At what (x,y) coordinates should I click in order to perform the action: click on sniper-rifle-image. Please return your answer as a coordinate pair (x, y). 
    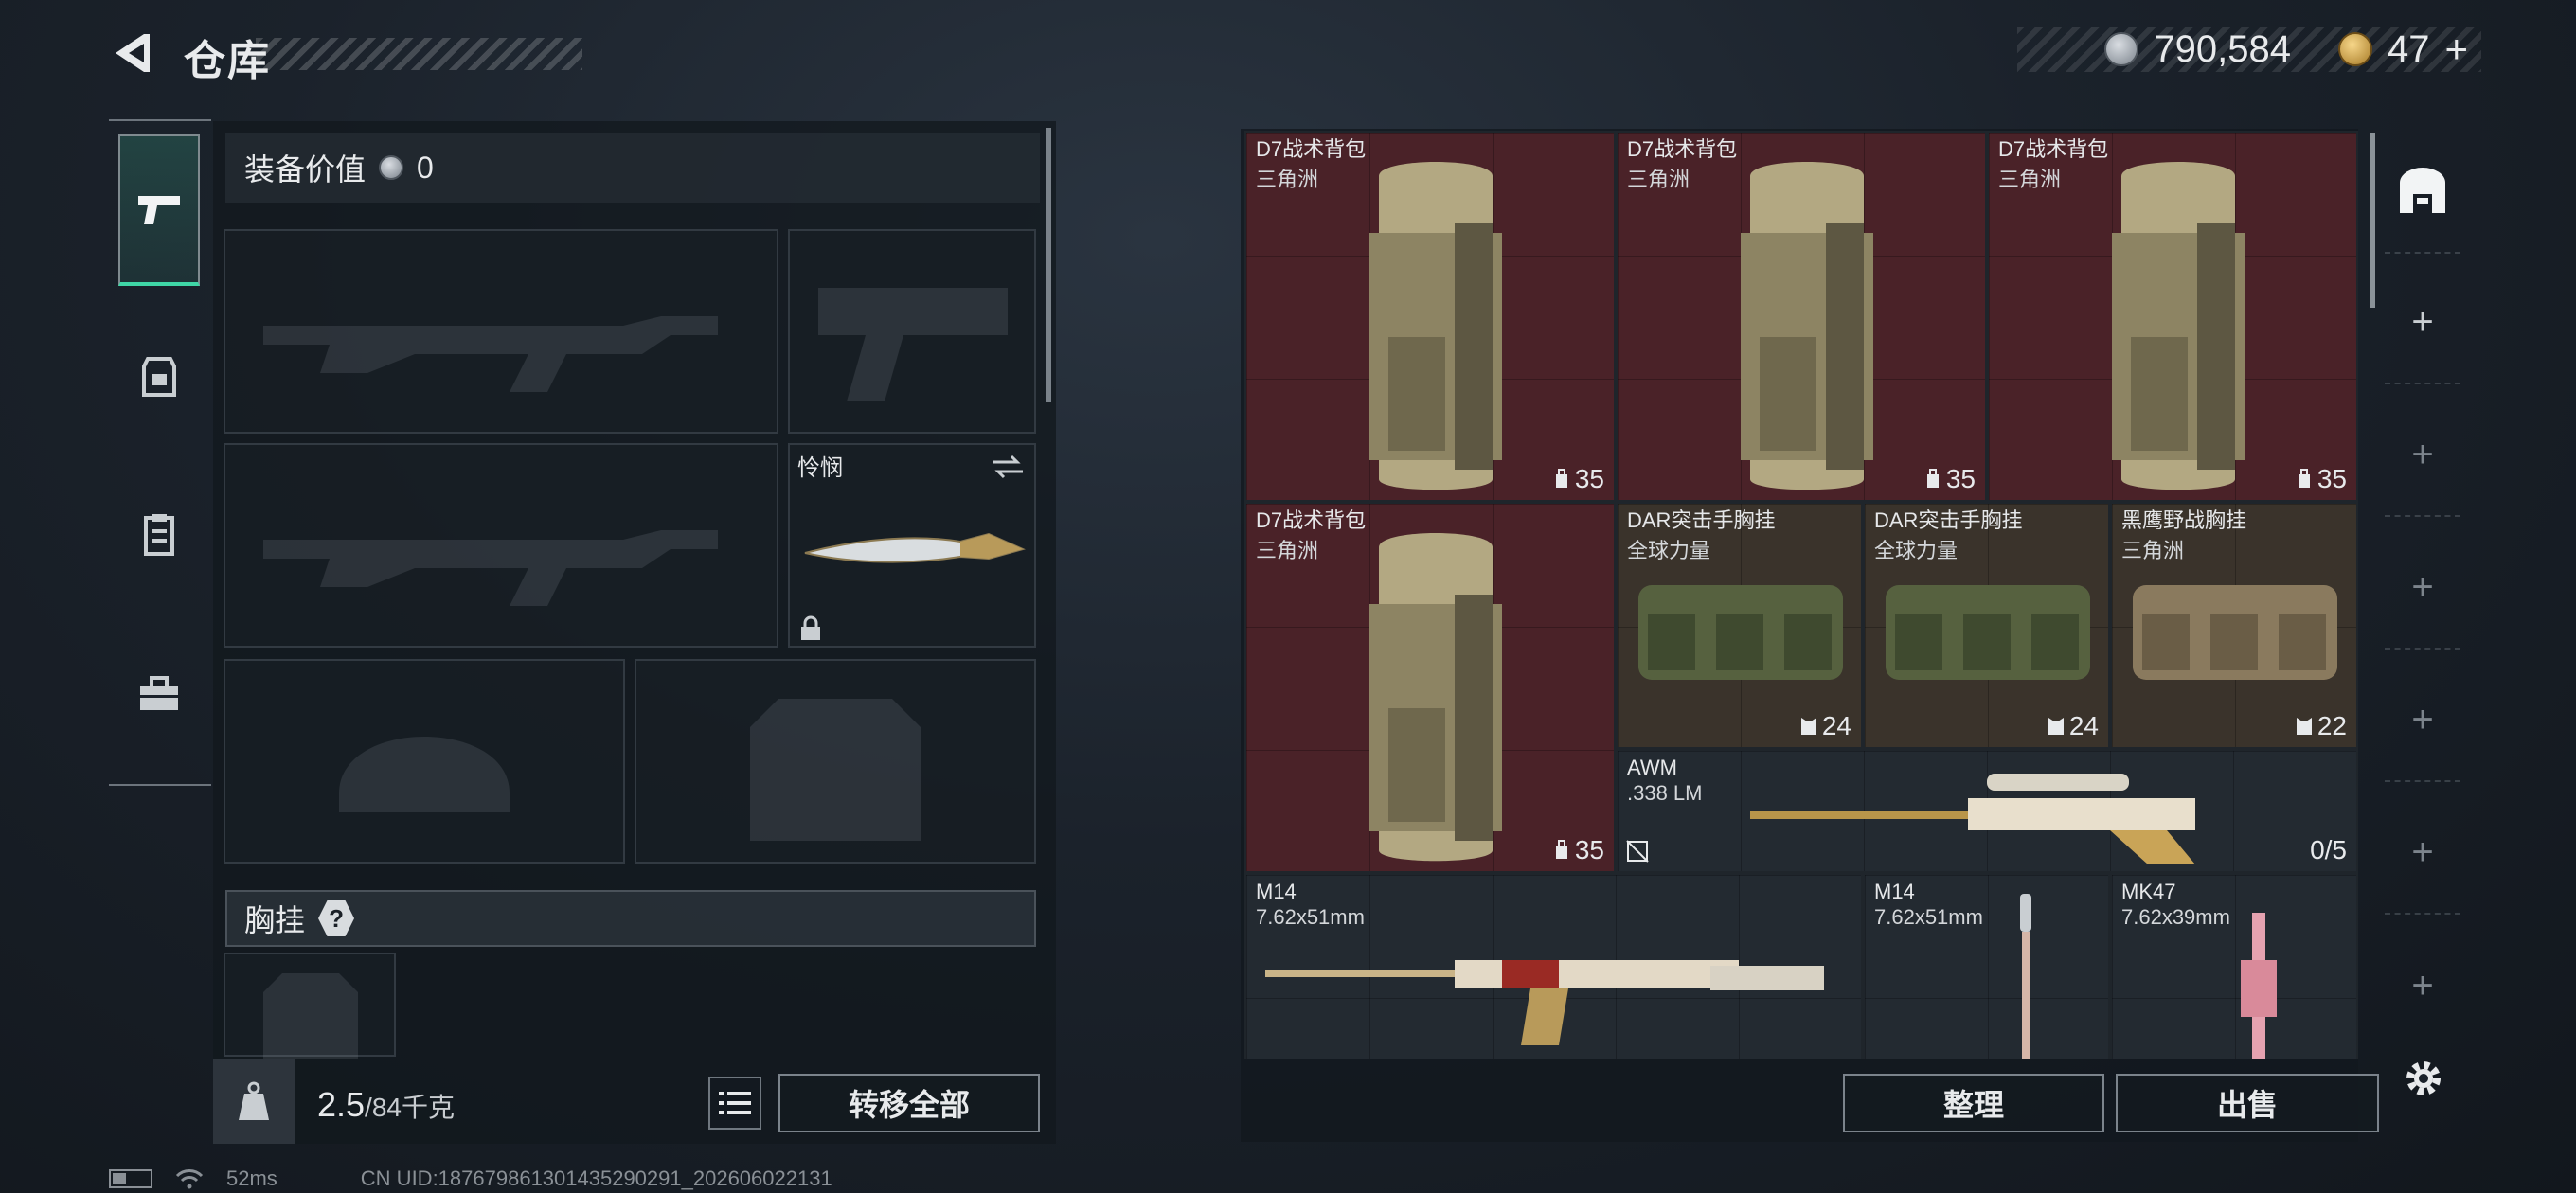
    Looking at the image, I should click on (1972, 819).